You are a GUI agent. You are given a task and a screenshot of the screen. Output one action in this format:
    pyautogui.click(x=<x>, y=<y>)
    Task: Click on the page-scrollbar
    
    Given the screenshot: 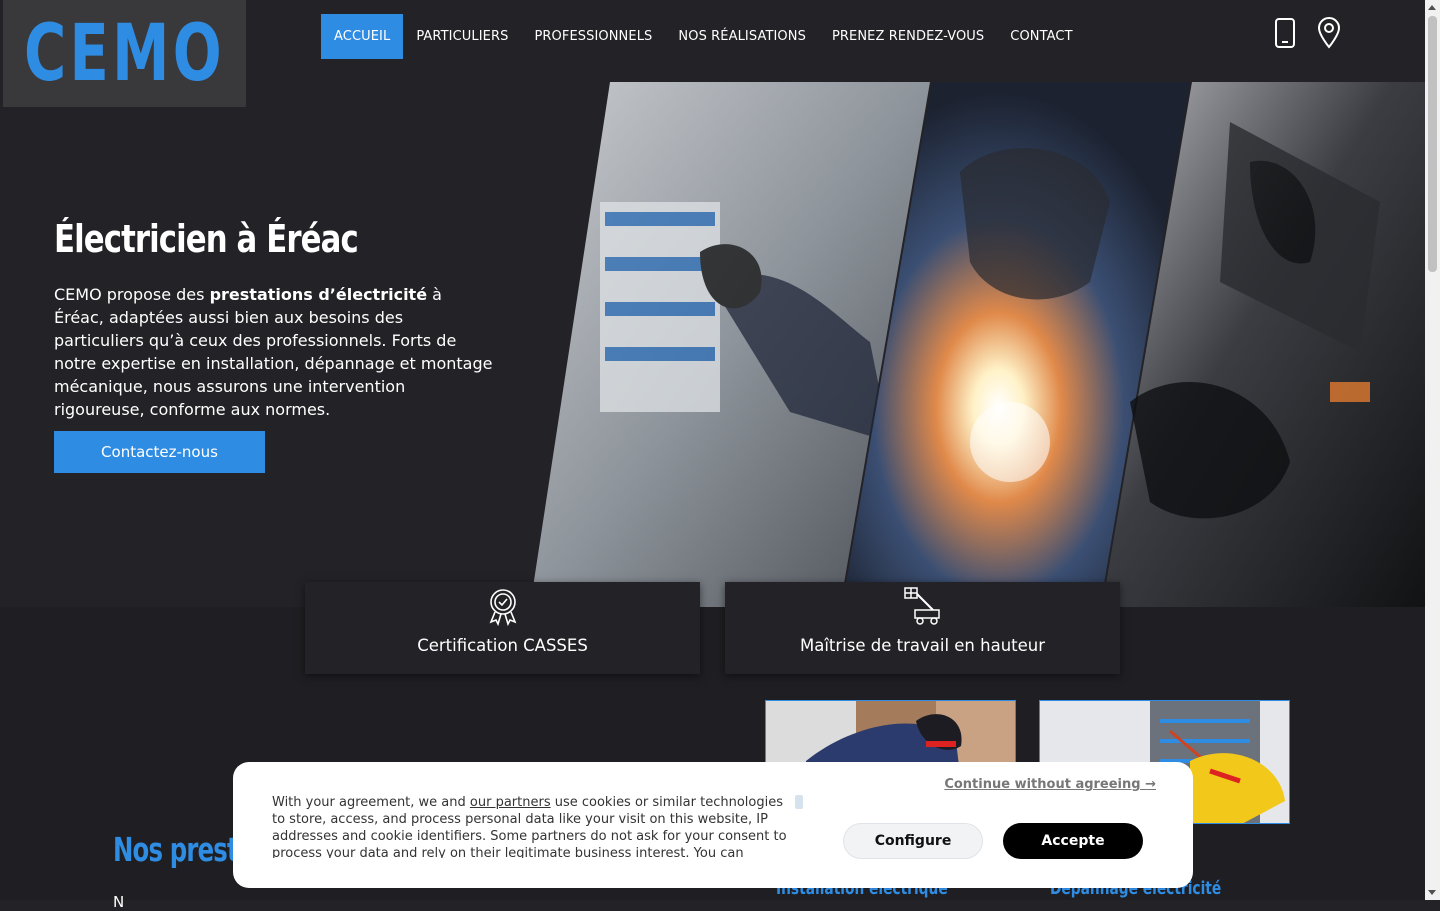 What is the action you would take?
    pyautogui.click(x=1432, y=450)
    